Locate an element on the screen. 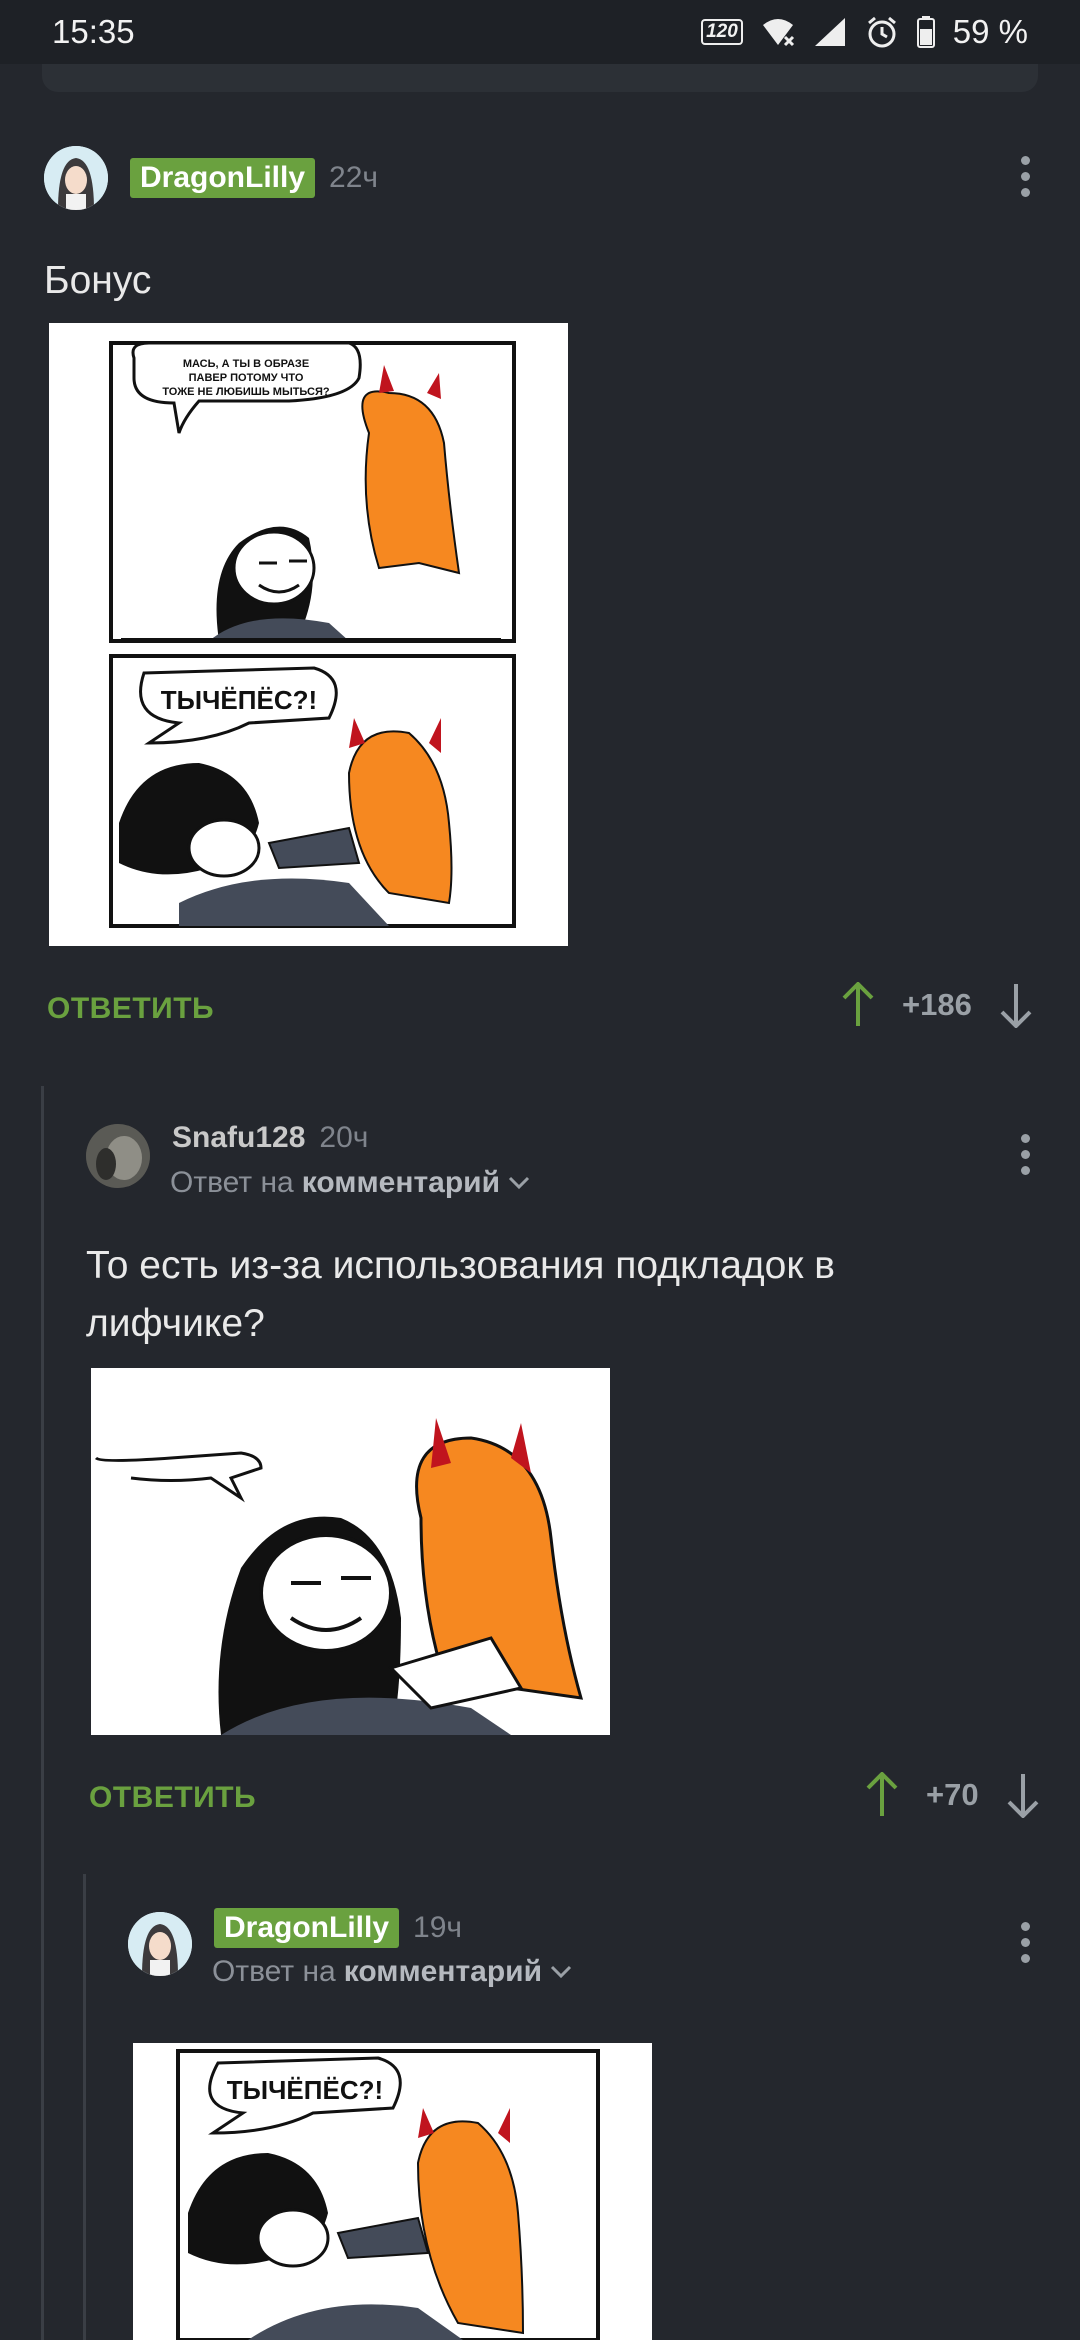 This screenshot has height=2340, width=1080. rating-score: +186 is located at coordinates (937, 1004).